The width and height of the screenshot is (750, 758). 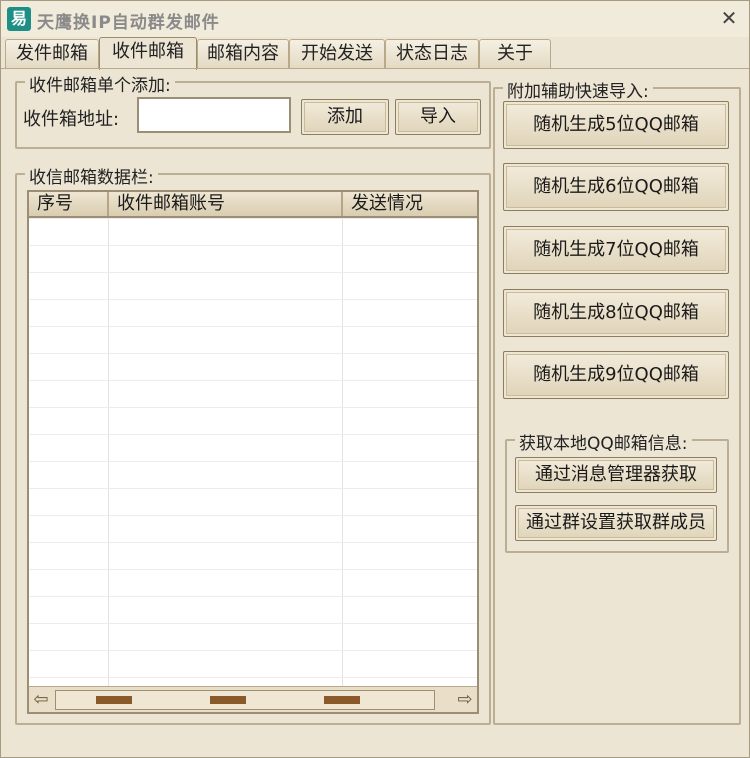 I want to click on scroll-track, so click(x=245, y=700).